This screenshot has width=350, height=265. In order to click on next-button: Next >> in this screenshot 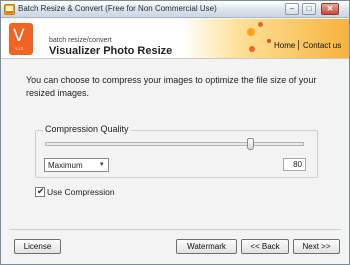, I will do `click(316, 246)`.